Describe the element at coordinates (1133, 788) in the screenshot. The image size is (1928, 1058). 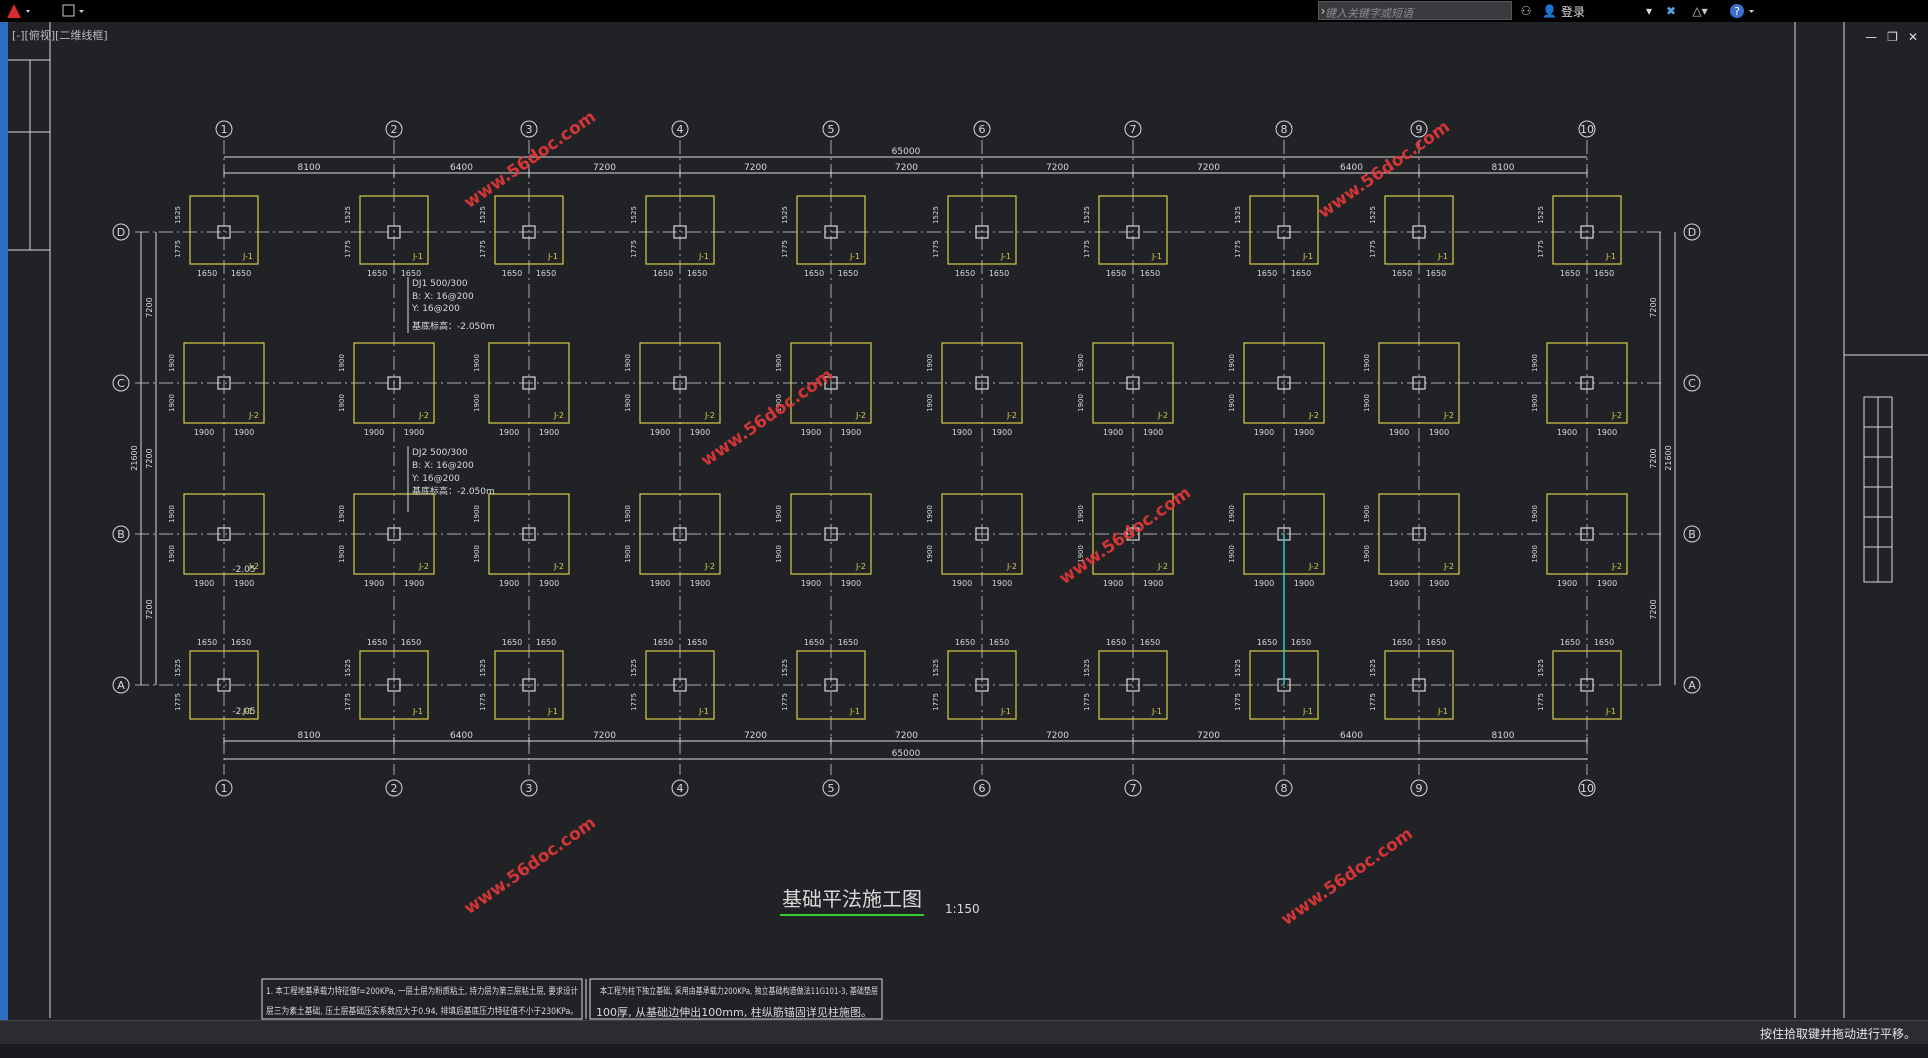
I see `axis-number: 7` at that location.